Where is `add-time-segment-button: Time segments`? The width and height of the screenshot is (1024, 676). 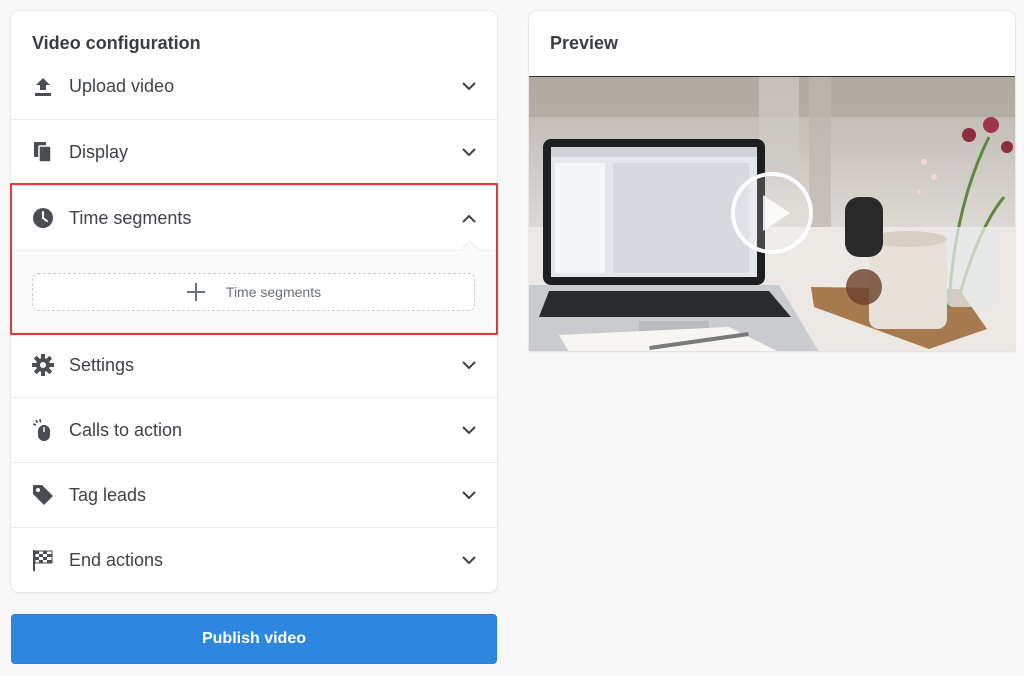 add-time-segment-button: Time segments is located at coordinates (253, 292).